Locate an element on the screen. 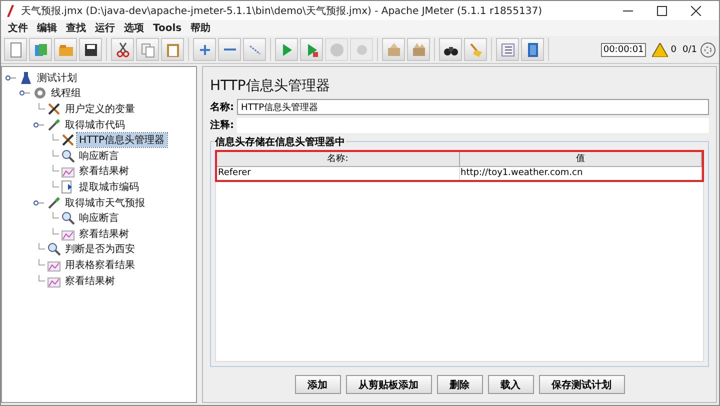  action-button: 从剪贴板添加 is located at coordinates (389, 384).